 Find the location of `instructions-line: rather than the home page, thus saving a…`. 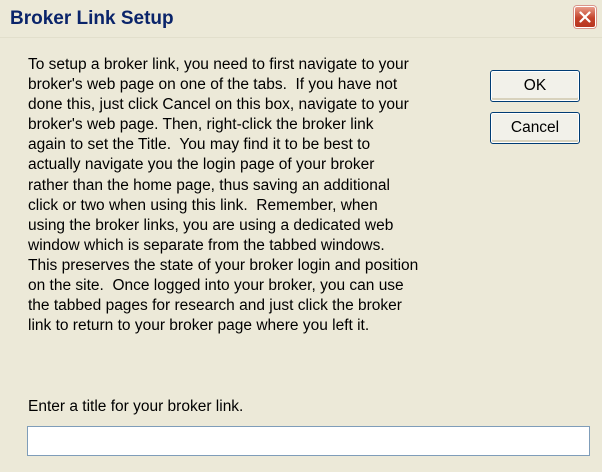

instructions-line: rather than the home page, thus saving a… is located at coordinates (209, 185).